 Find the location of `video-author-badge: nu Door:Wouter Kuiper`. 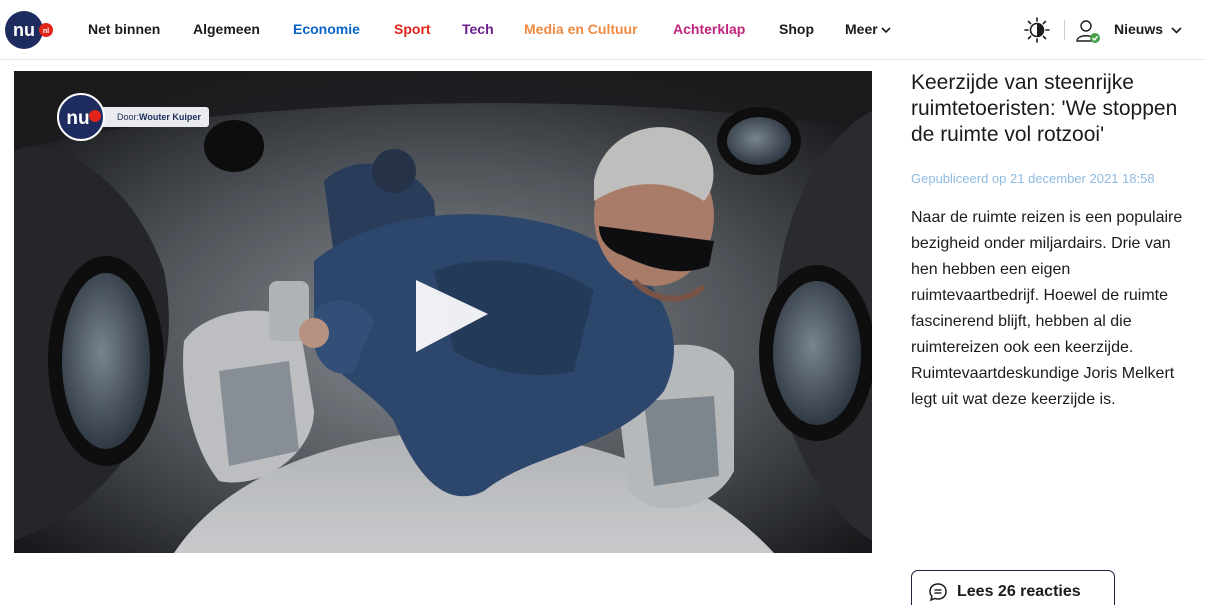

video-author-badge: nu Door:Wouter Kuiper is located at coordinates (133, 117).